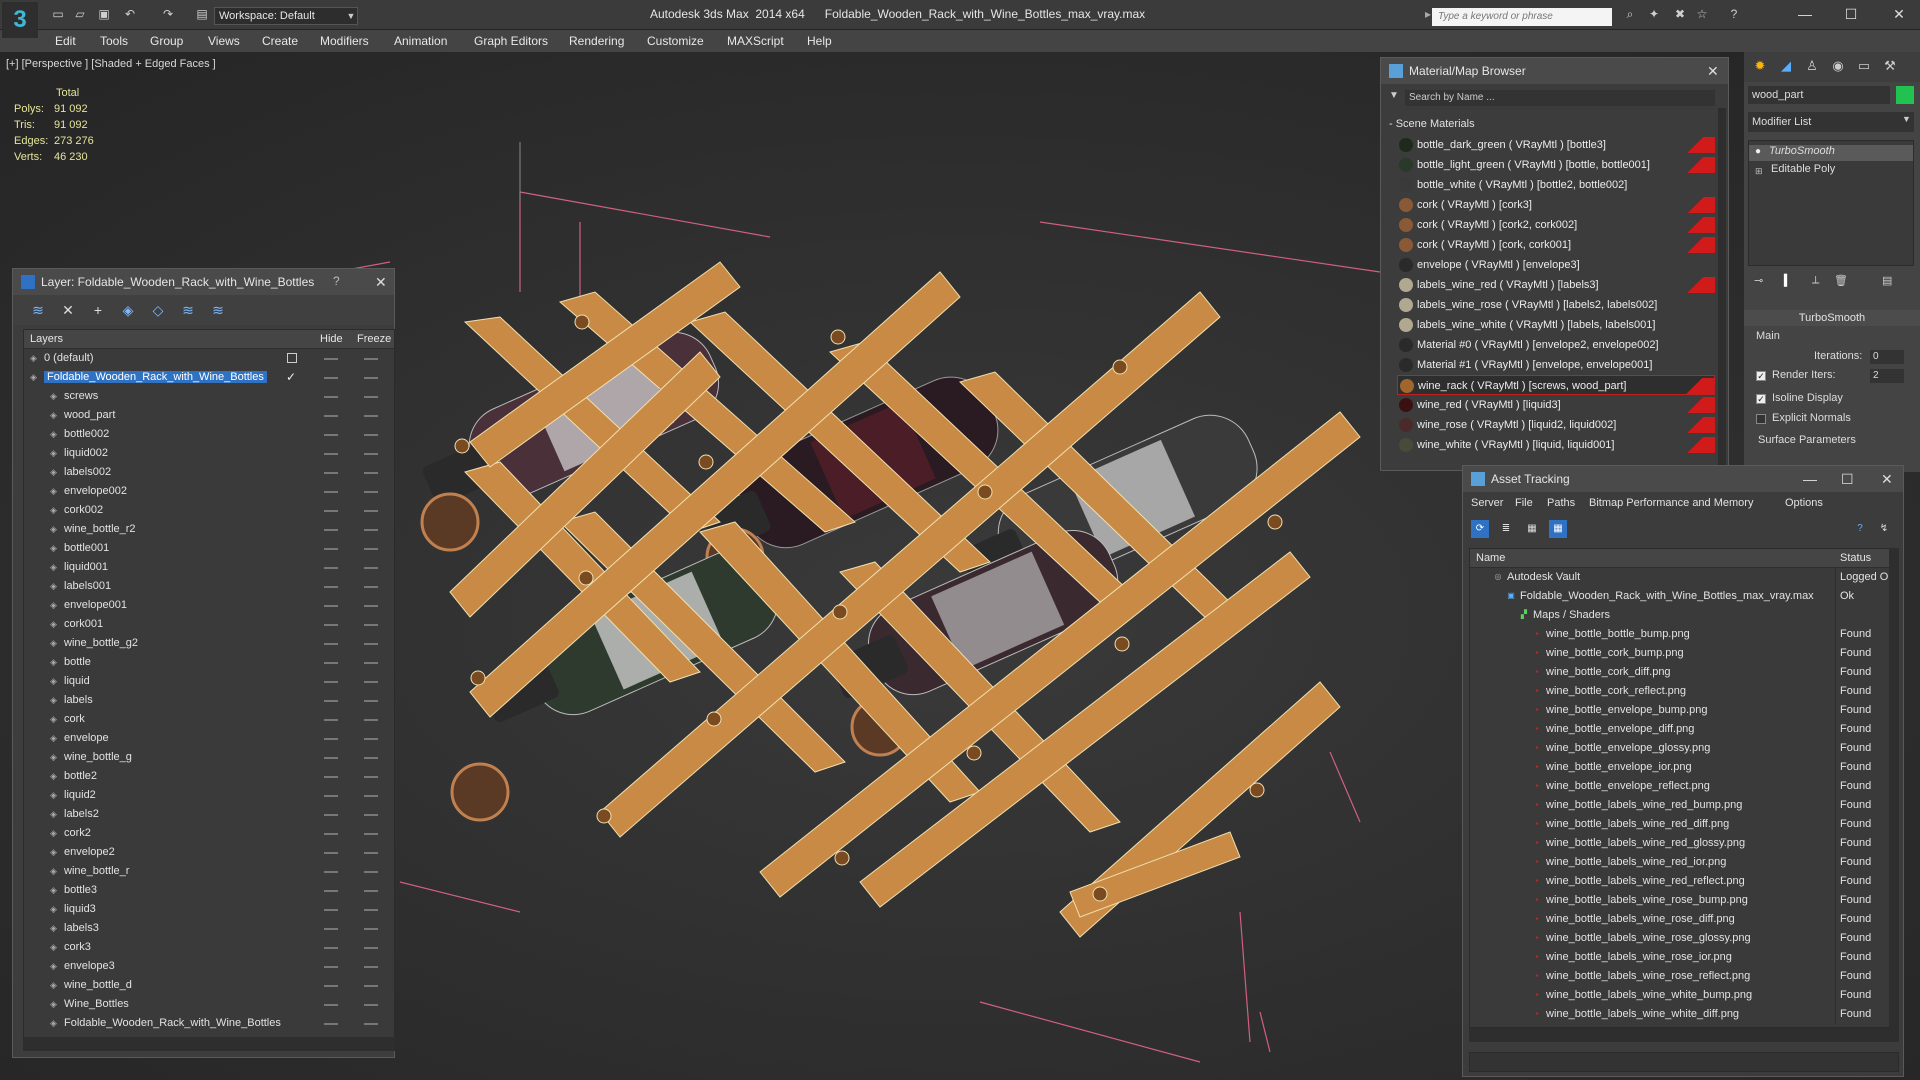 This screenshot has width=1920, height=1080. I want to click on asset-row: ▪ wine_bottle_bottle_bump.png Found, so click(1684, 634).